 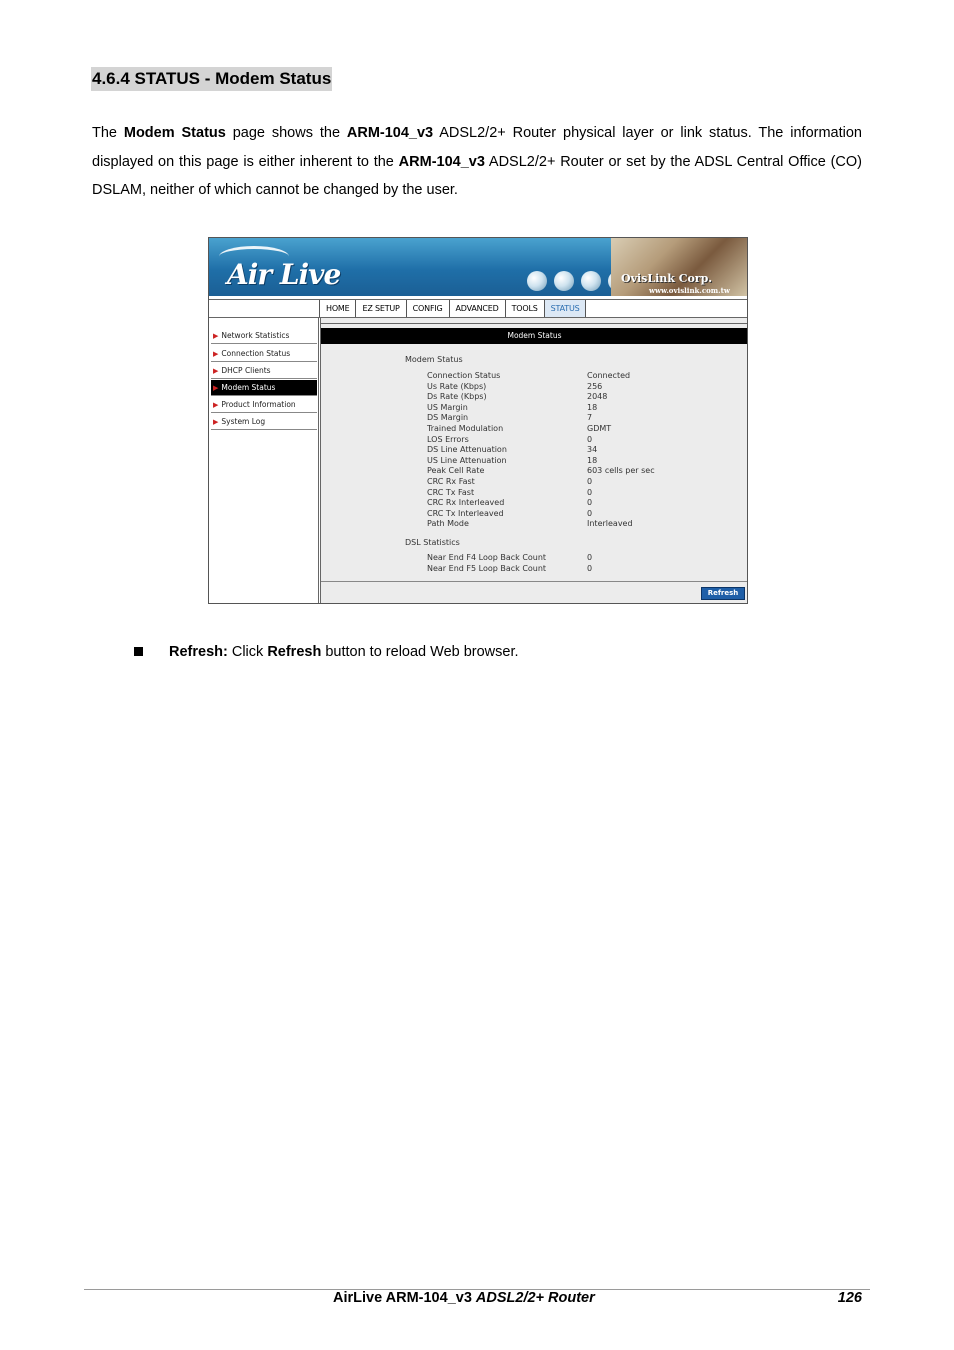 What do you see at coordinates (380, 308) in the screenshot?
I see `tab-ez-setup: EZ SETUP` at bounding box center [380, 308].